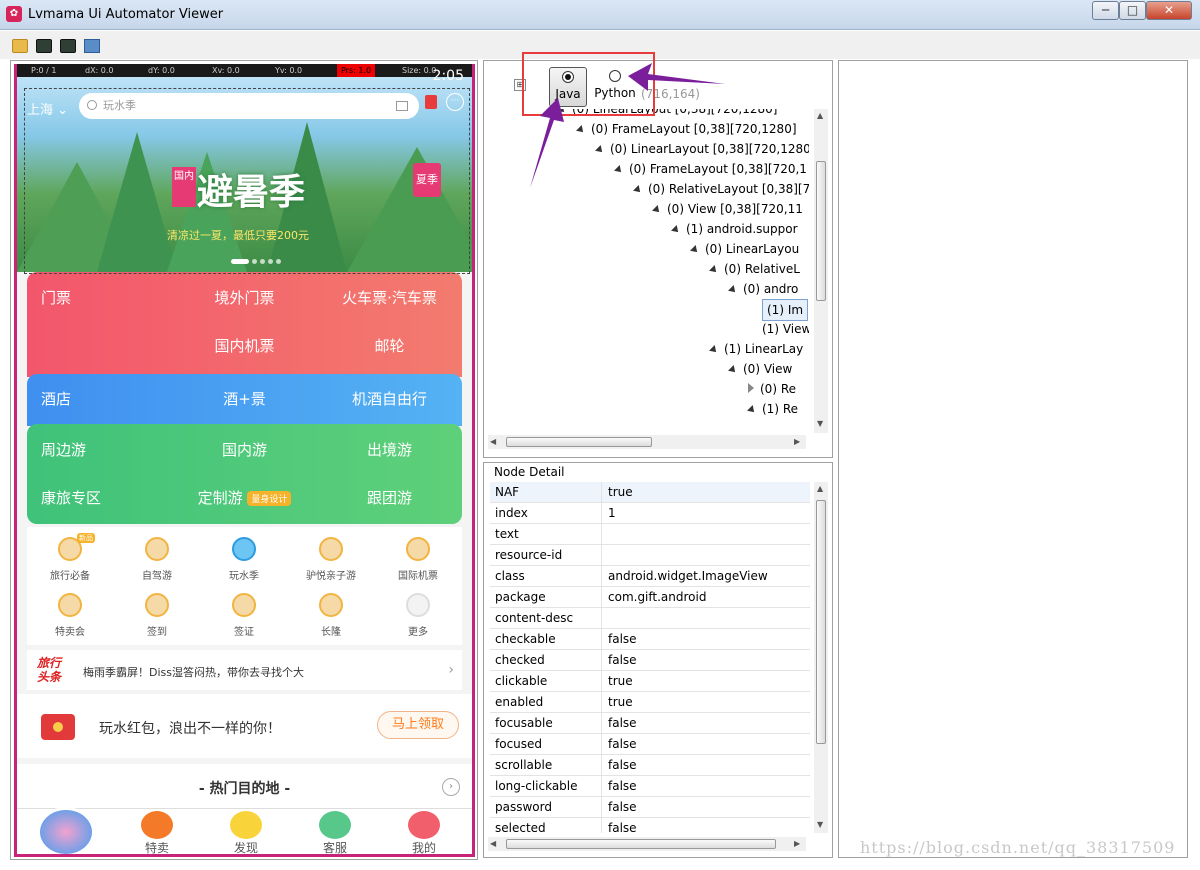 Image resolution: width=1200 pixels, height=870 pixels. Describe the element at coordinates (249, 106) in the screenshot. I see `search-input: 玩水季` at that location.